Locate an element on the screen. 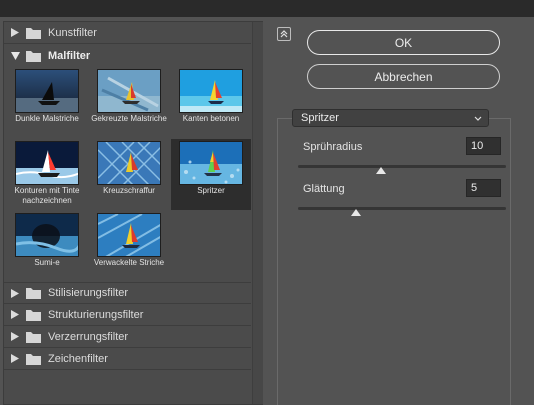 This screenshot has width=534, height=405. ok-button-label: OK is located at coordinates (403, 42).